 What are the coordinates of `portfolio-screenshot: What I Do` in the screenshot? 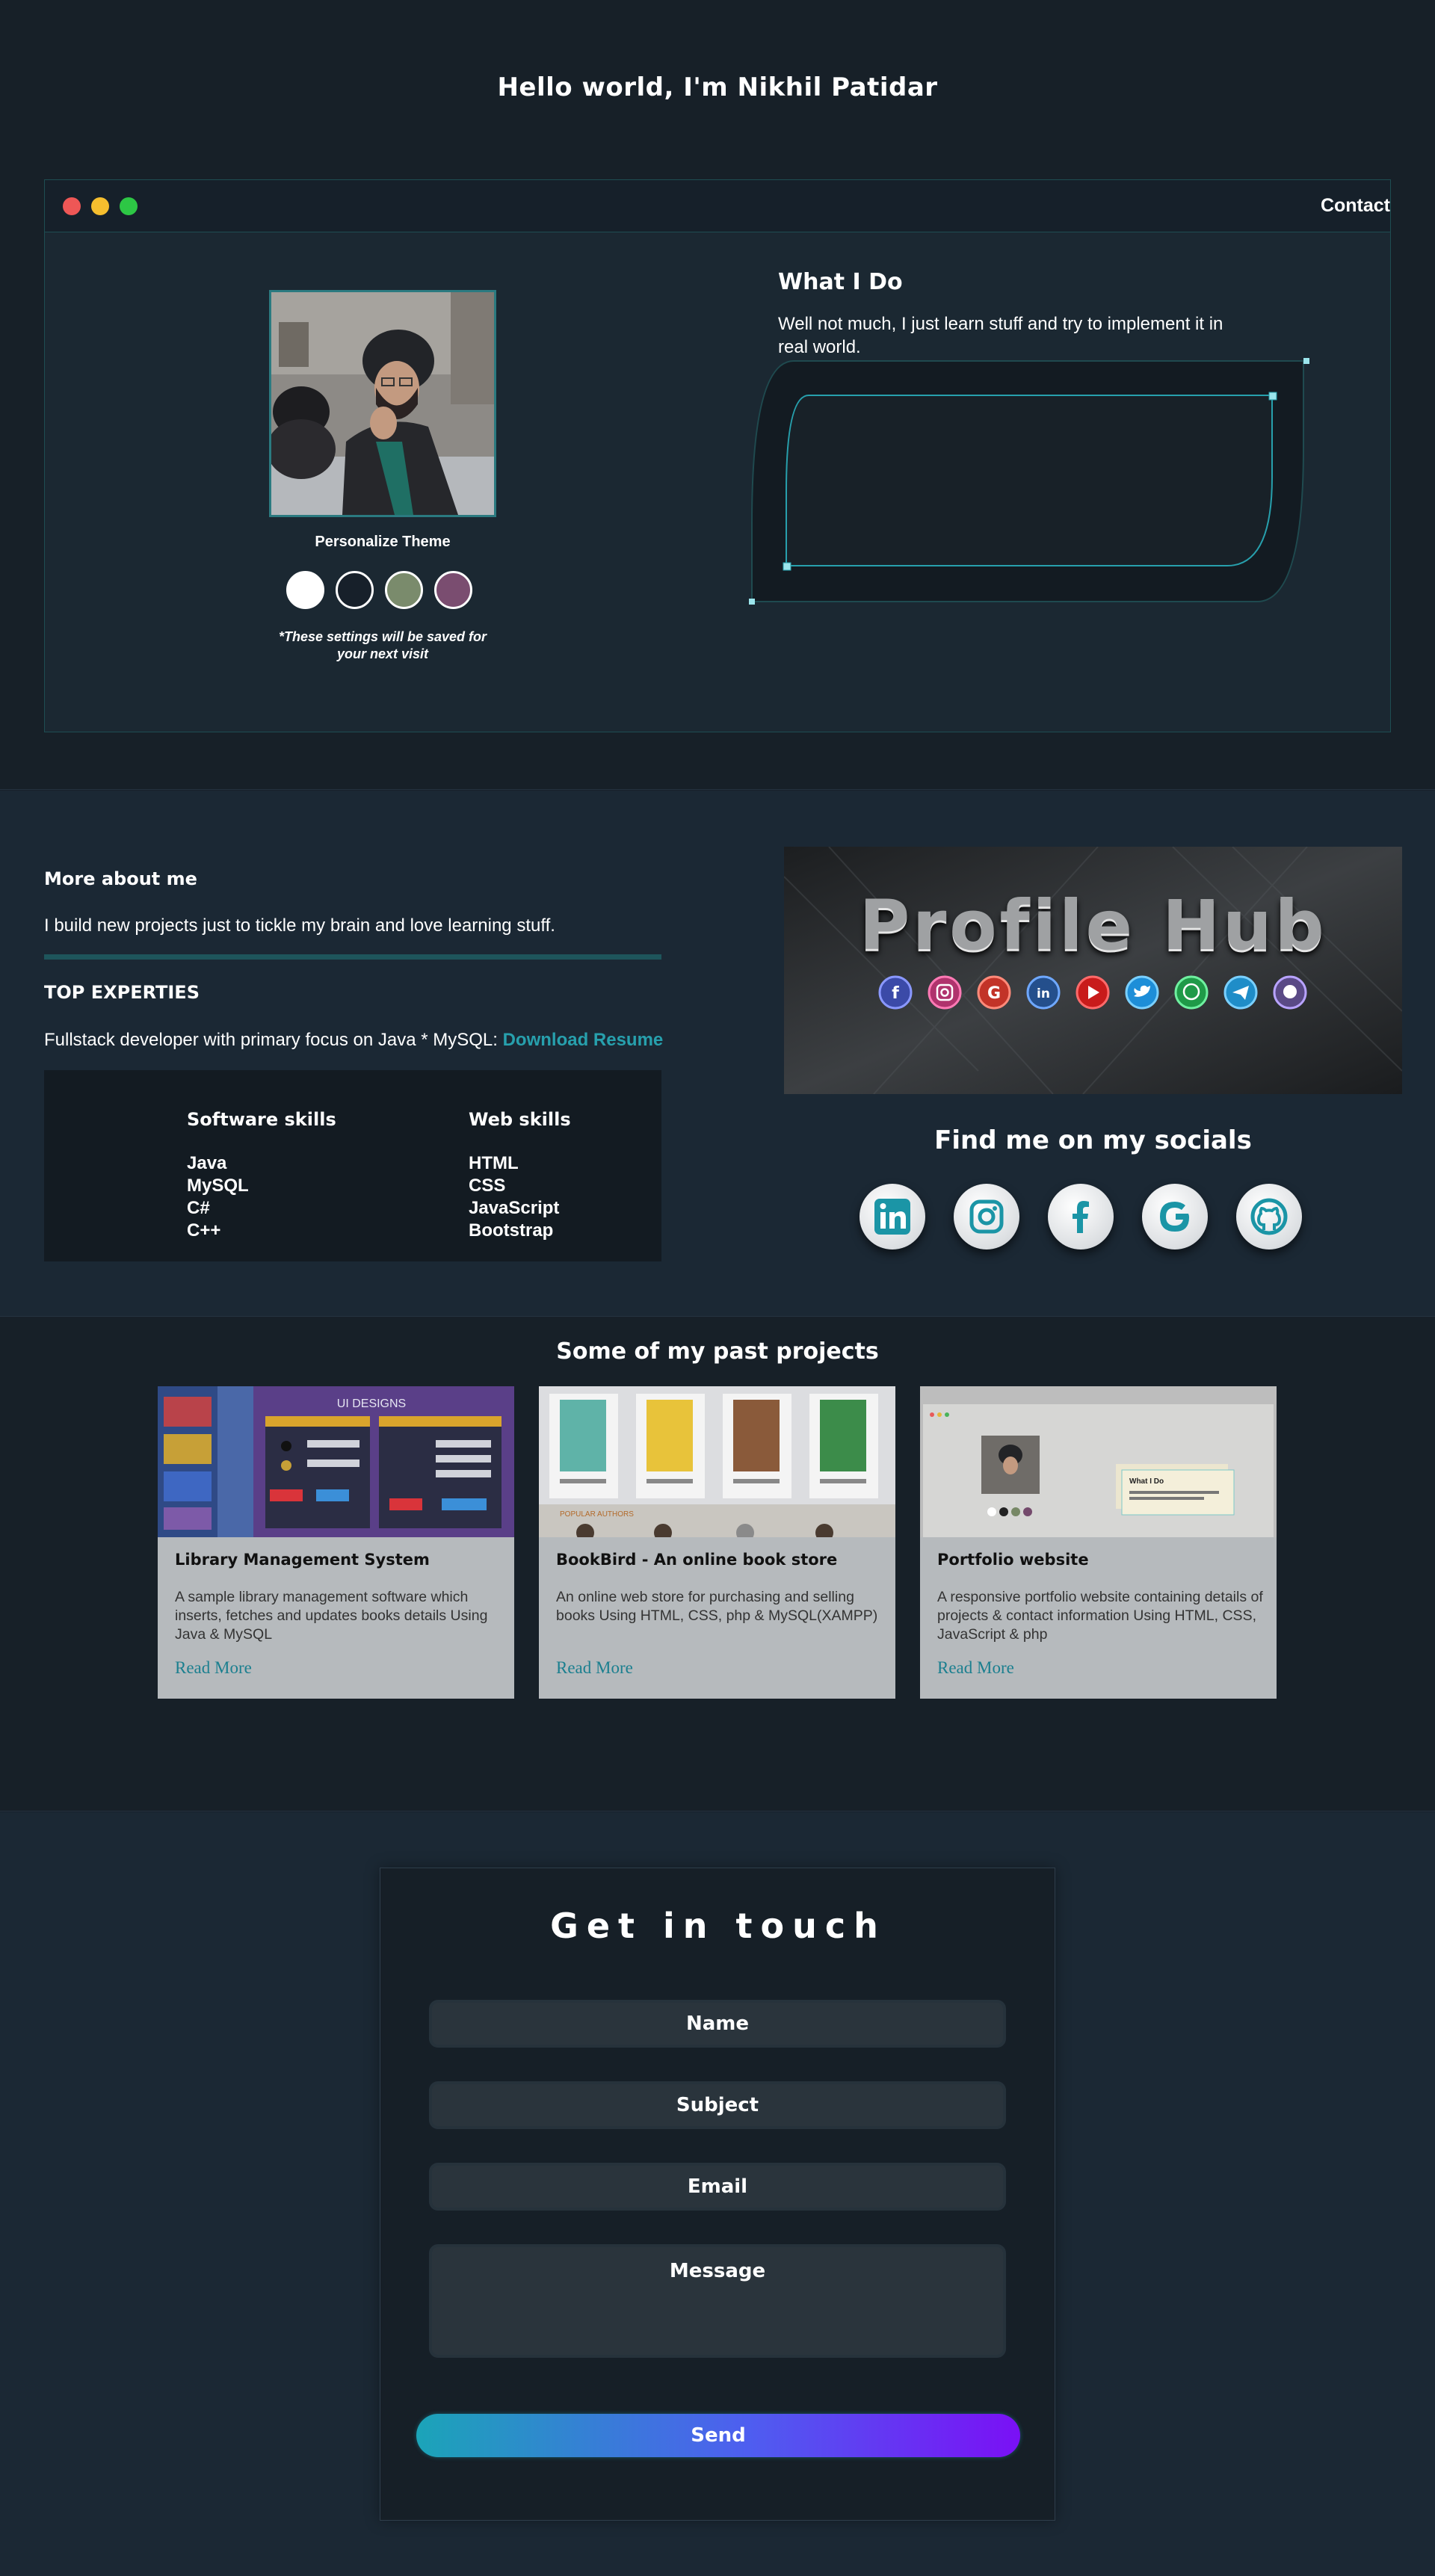 It's located at (1098, 1461).